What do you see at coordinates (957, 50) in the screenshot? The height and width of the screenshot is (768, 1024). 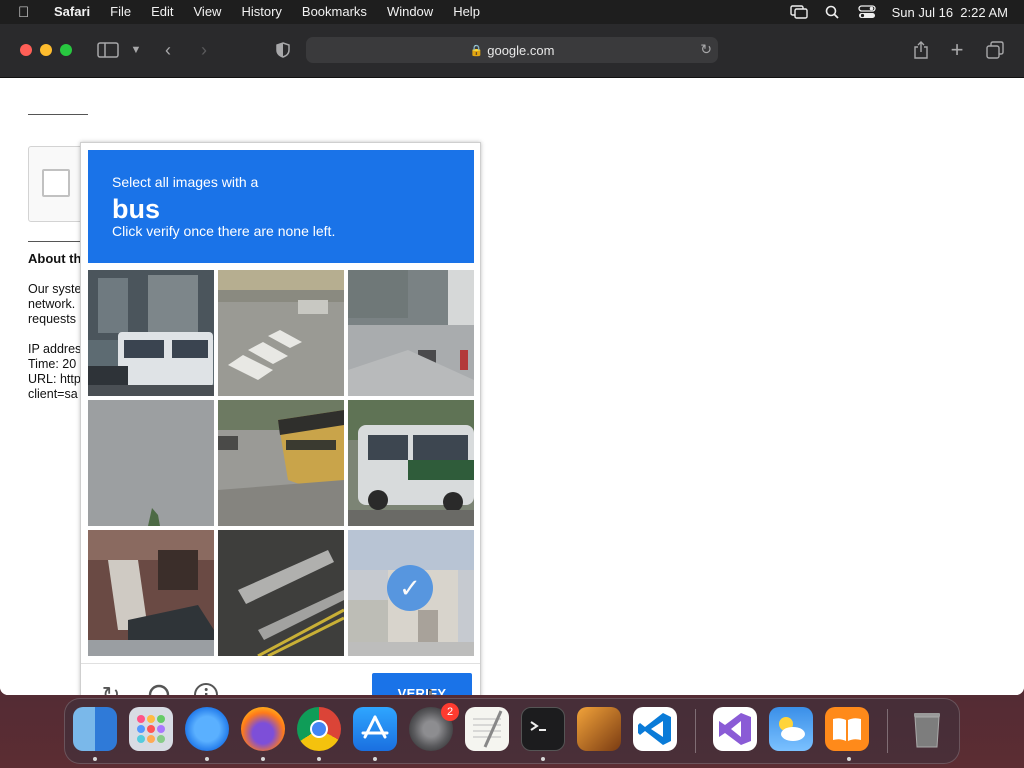 I see `new-tab-icon: +` at bounding box center [957, 50].